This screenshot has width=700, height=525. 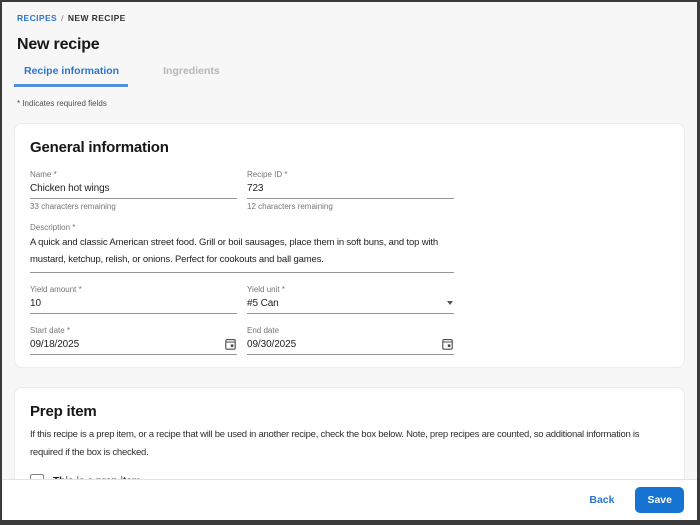 What do you see at coordinates (349, 12) in the screenshot?
I see `breadcrumb: RECIPES / NEW RECIPE` at bounding box center [349, 12].